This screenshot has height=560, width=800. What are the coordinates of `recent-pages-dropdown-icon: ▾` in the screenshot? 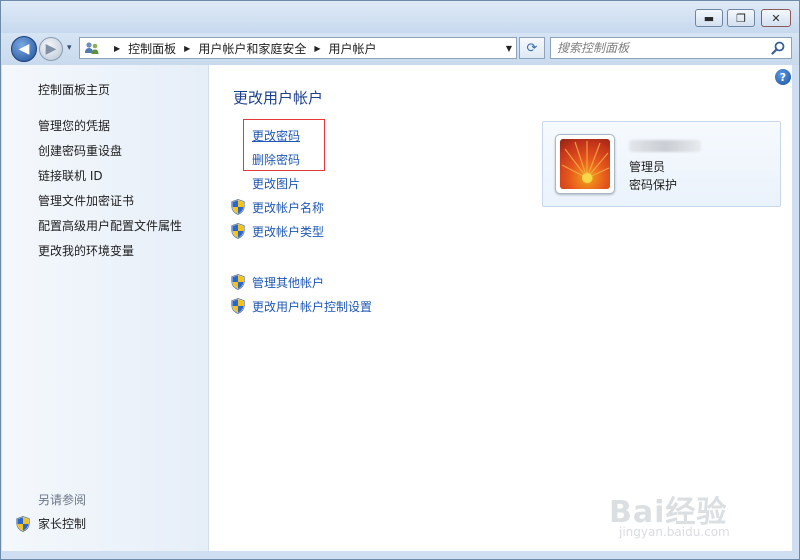 It's located at (69, 48).